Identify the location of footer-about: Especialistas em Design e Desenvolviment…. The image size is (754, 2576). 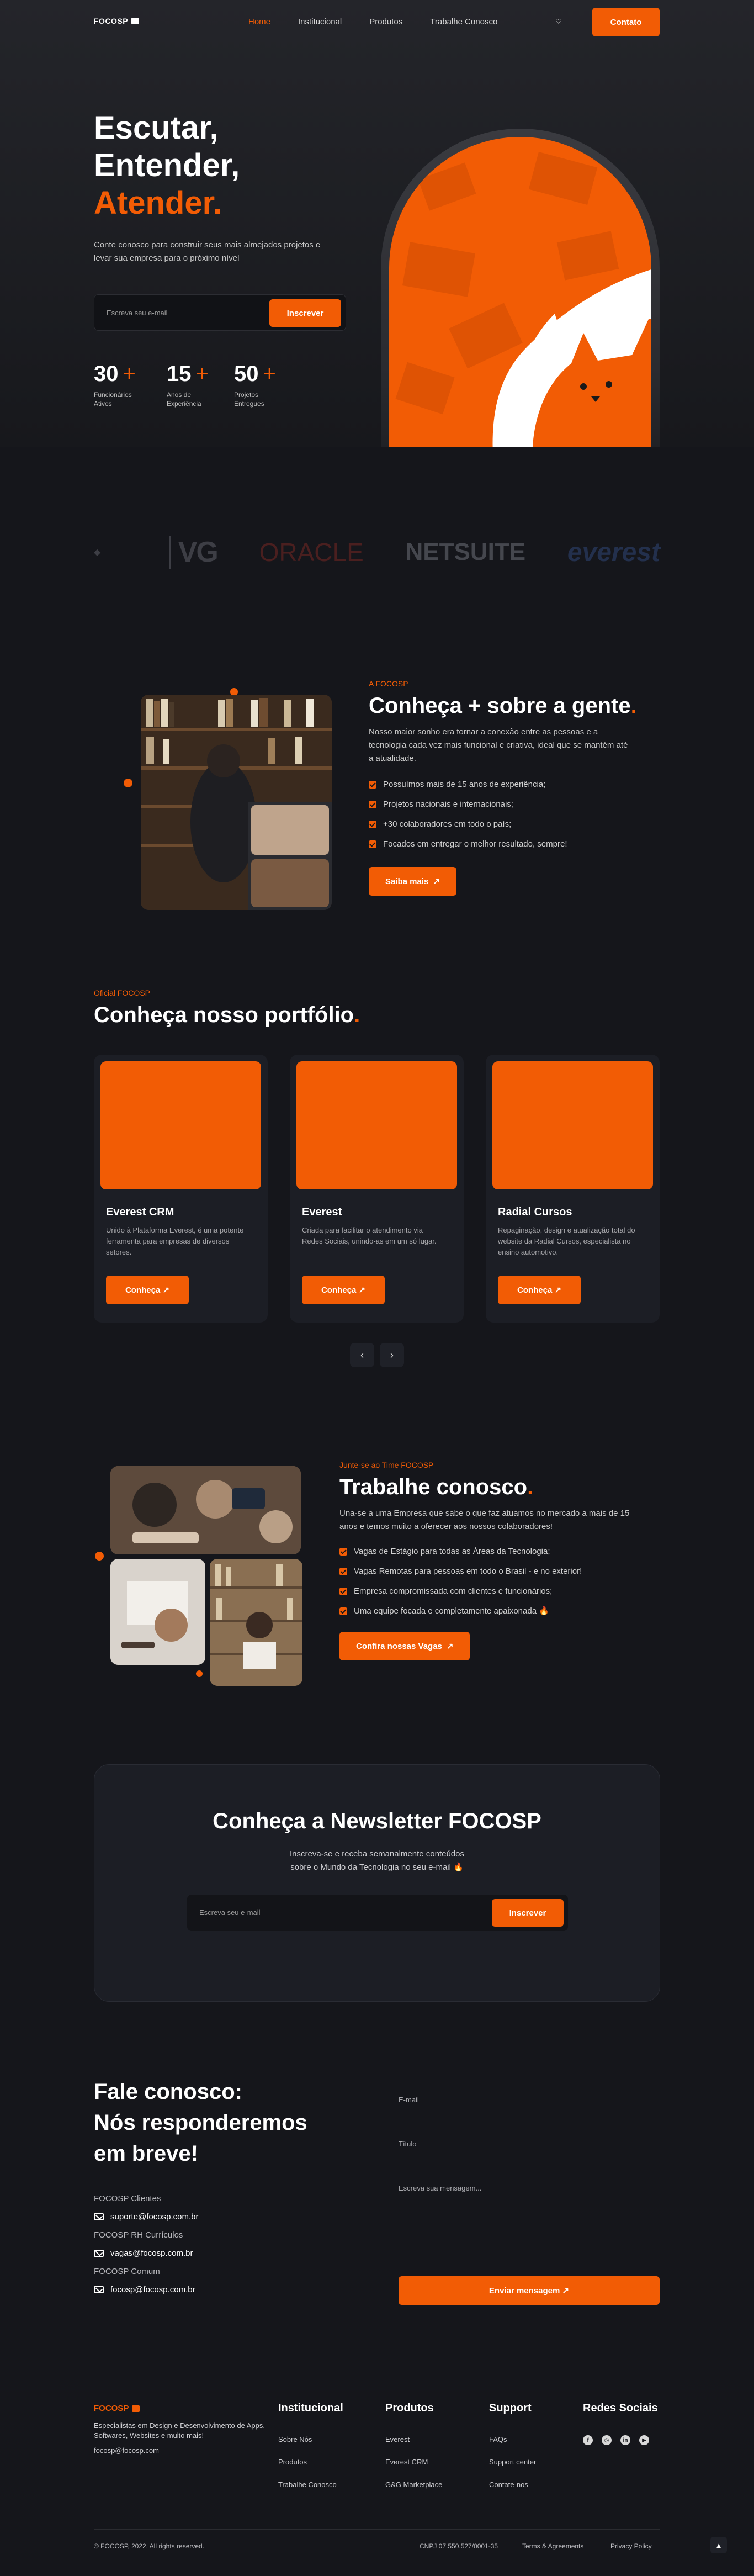
(179, 2430).